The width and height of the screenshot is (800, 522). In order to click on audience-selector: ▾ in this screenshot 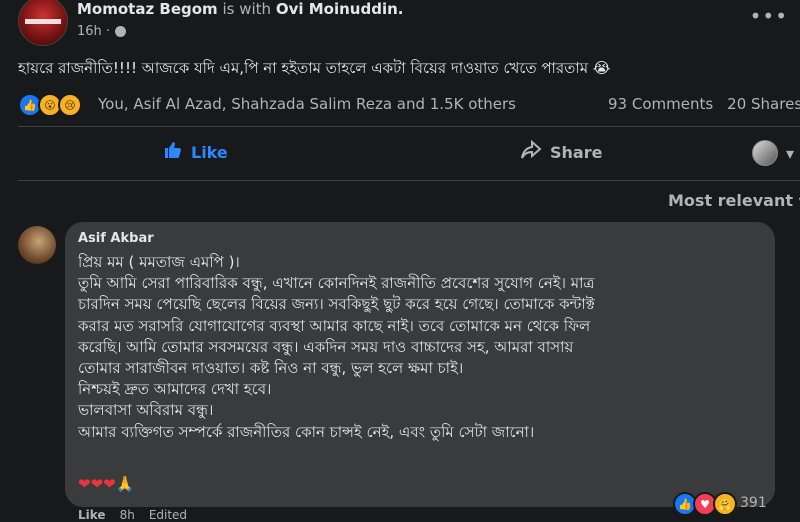, I will do `click(773, 153)`.